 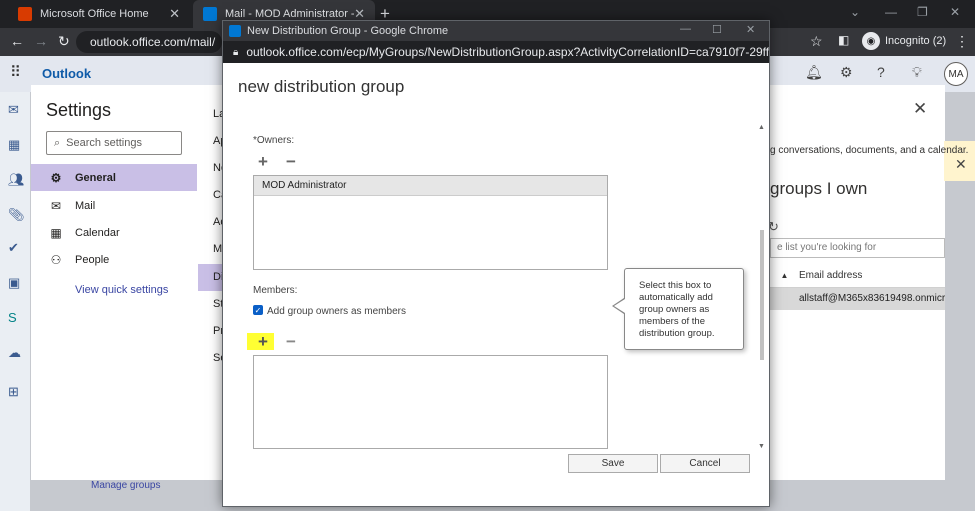 What do you see at coordinates (843, 40) in the screenshot?
I see `sidepanel-icon: ◧` at bounding box center [843, 40].